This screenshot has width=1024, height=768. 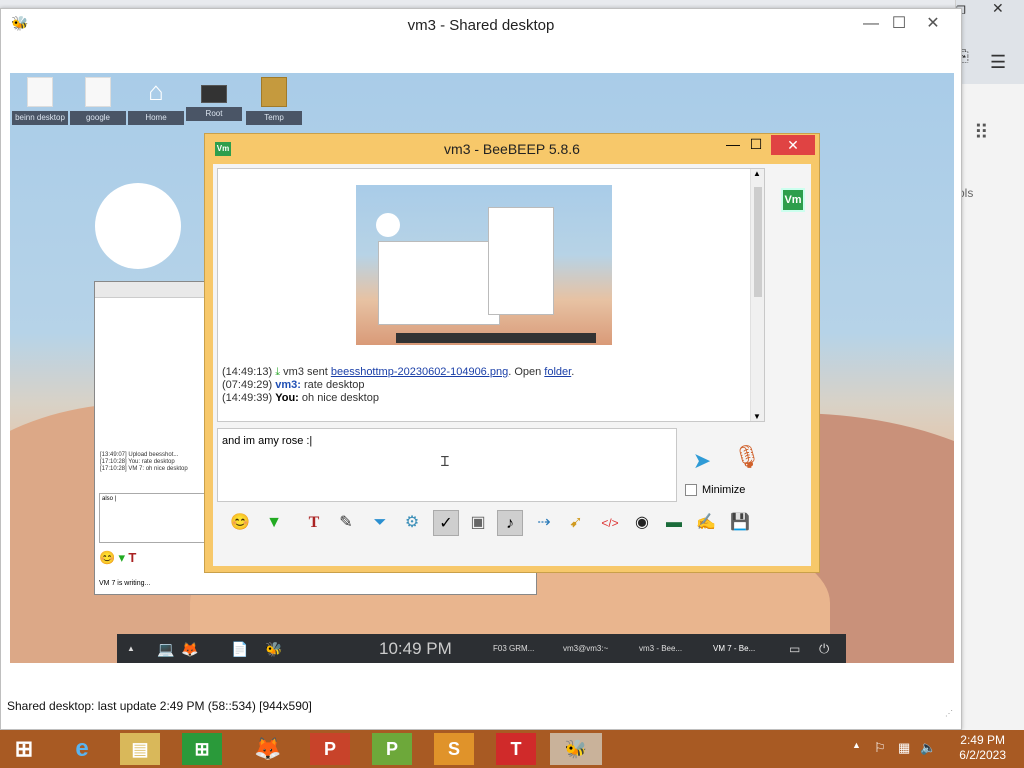 What do you see at coordinates (202, 749) in the screenshot?
I see `store-icon: ⊞` at bounding box center [202, 749].